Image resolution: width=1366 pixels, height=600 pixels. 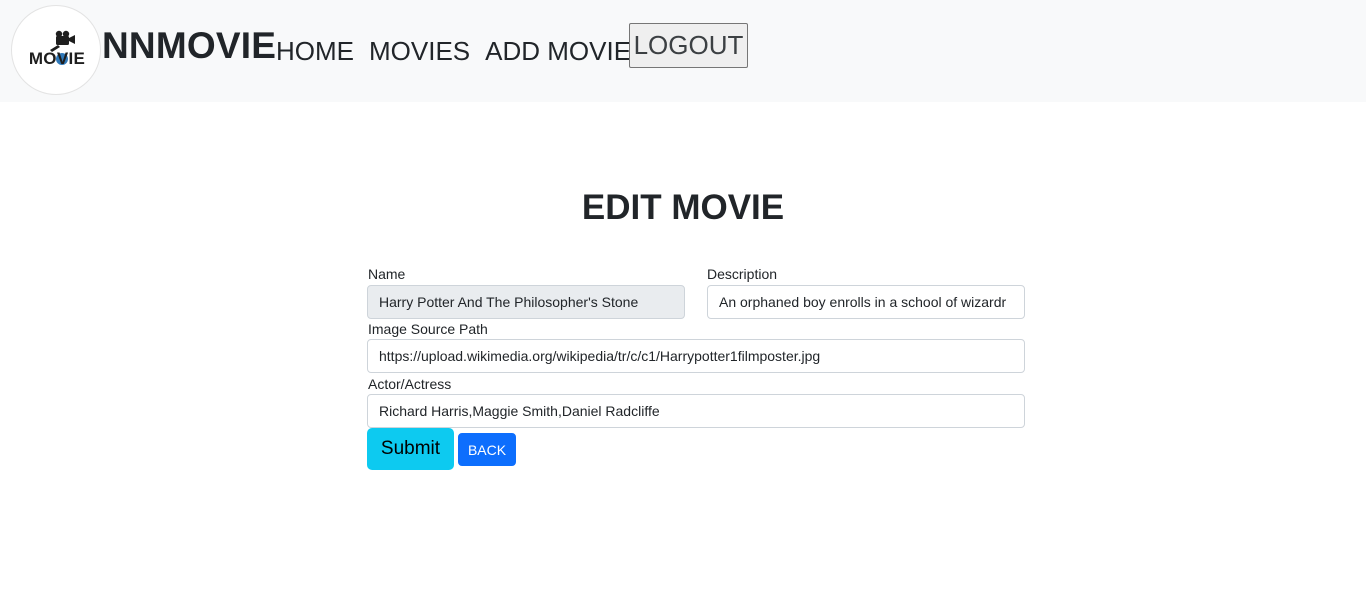 What do you see at coordinates (387, 274) in the screenshot?
I see `name-label: Name` at bounding box center [387, 274].